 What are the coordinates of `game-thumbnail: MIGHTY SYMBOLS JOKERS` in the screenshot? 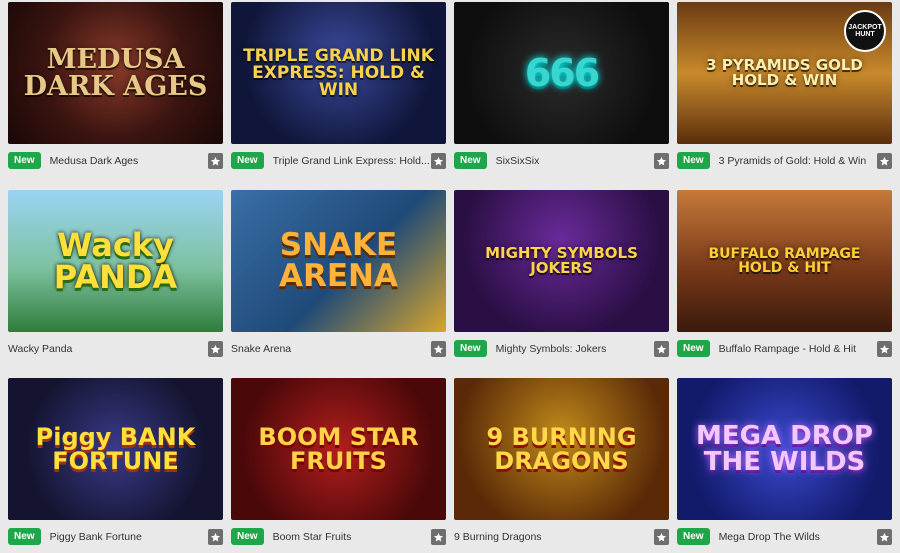 It's located at (561, 261).